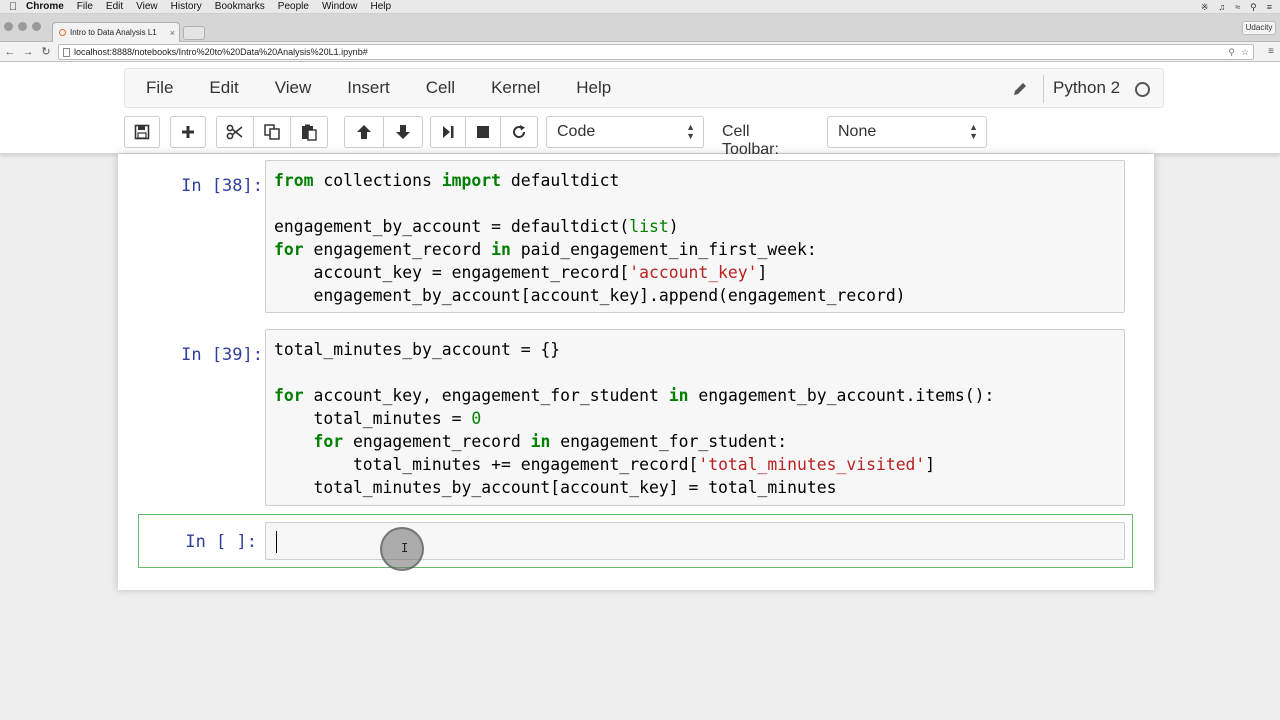  I want to click on insert-cell-button, so click(188, 132).